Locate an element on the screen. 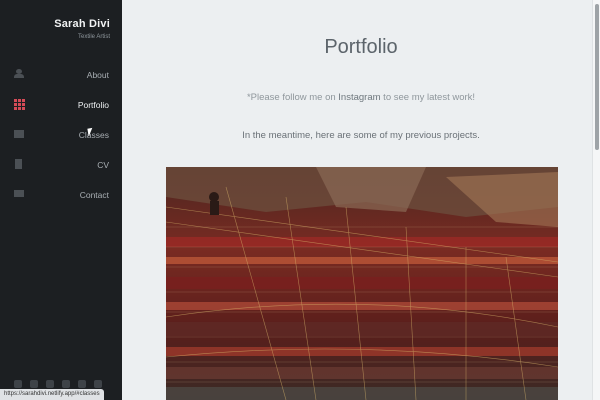 Image resolution: width=600 pixels, height=400 pixels. sidebar-item-label: CV is located at coordinates (103, 165).